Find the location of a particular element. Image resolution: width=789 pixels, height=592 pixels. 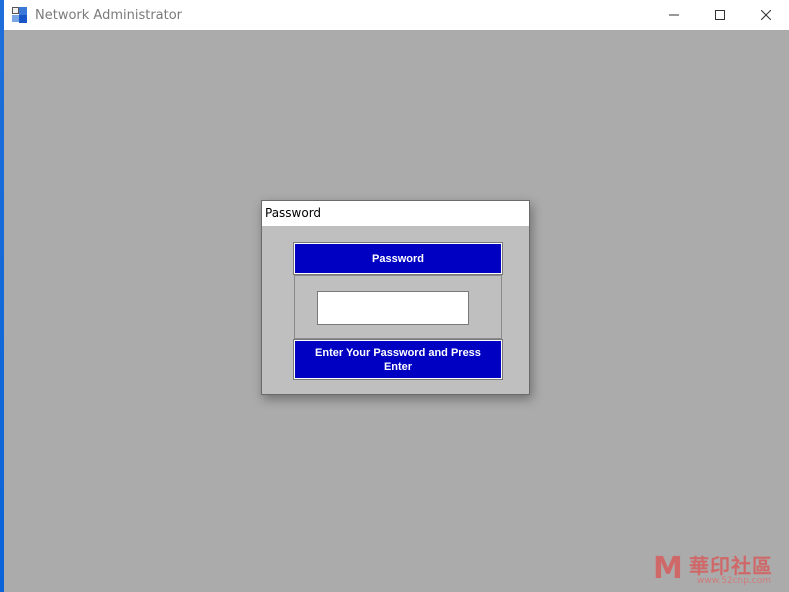

password-instruction: Enter Your Password and Press Enter is located at coordinates (398, 359).